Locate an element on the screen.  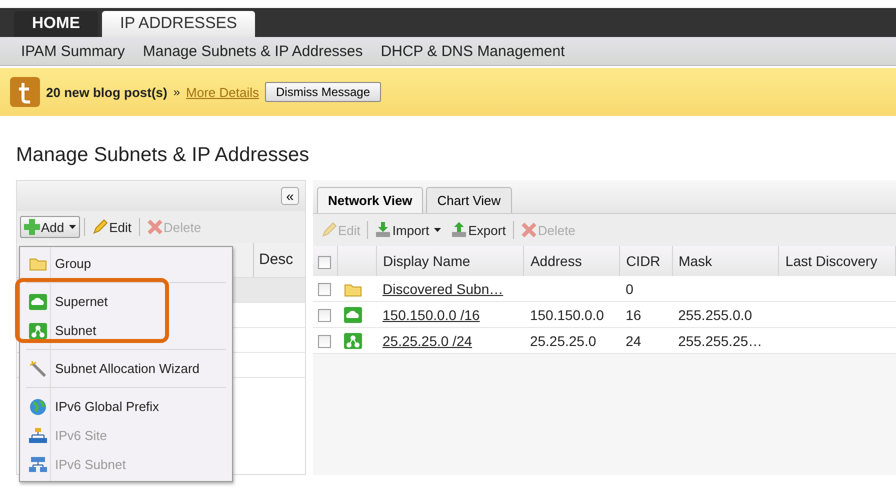
download-icon is located at coordinates (383, 230).